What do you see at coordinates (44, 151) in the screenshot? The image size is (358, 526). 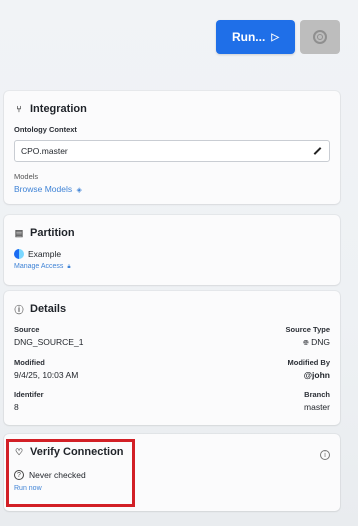 I see `ontology-context-value: CPO.master` at bounding box center [44, 151].